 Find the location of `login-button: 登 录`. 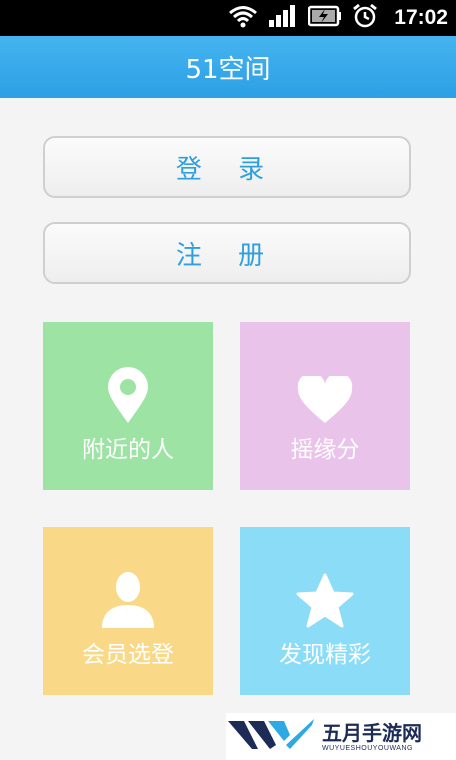

login-button: 登 录 is located at coordinates (227, 167).